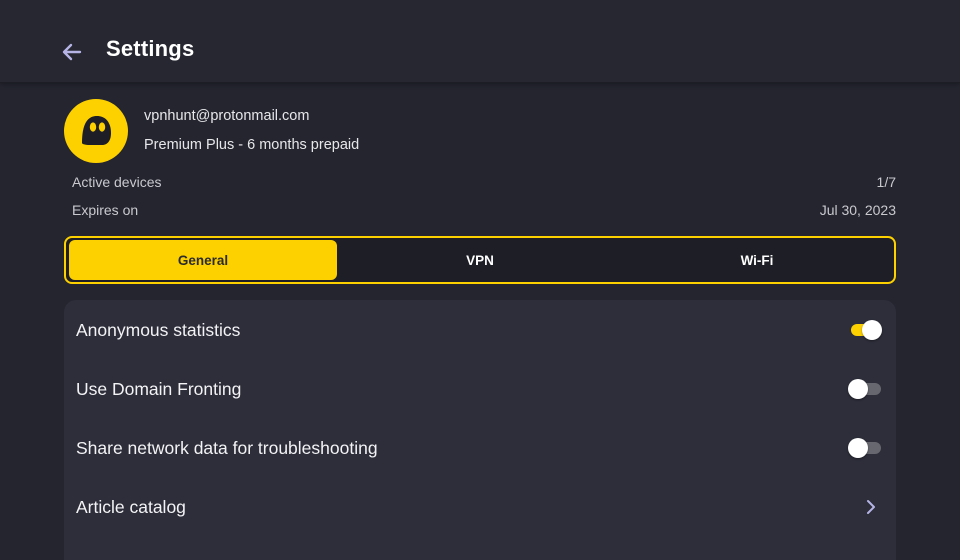  I want to click on settings-tabs: General VPN Wi-Fi, so click(480, 260).